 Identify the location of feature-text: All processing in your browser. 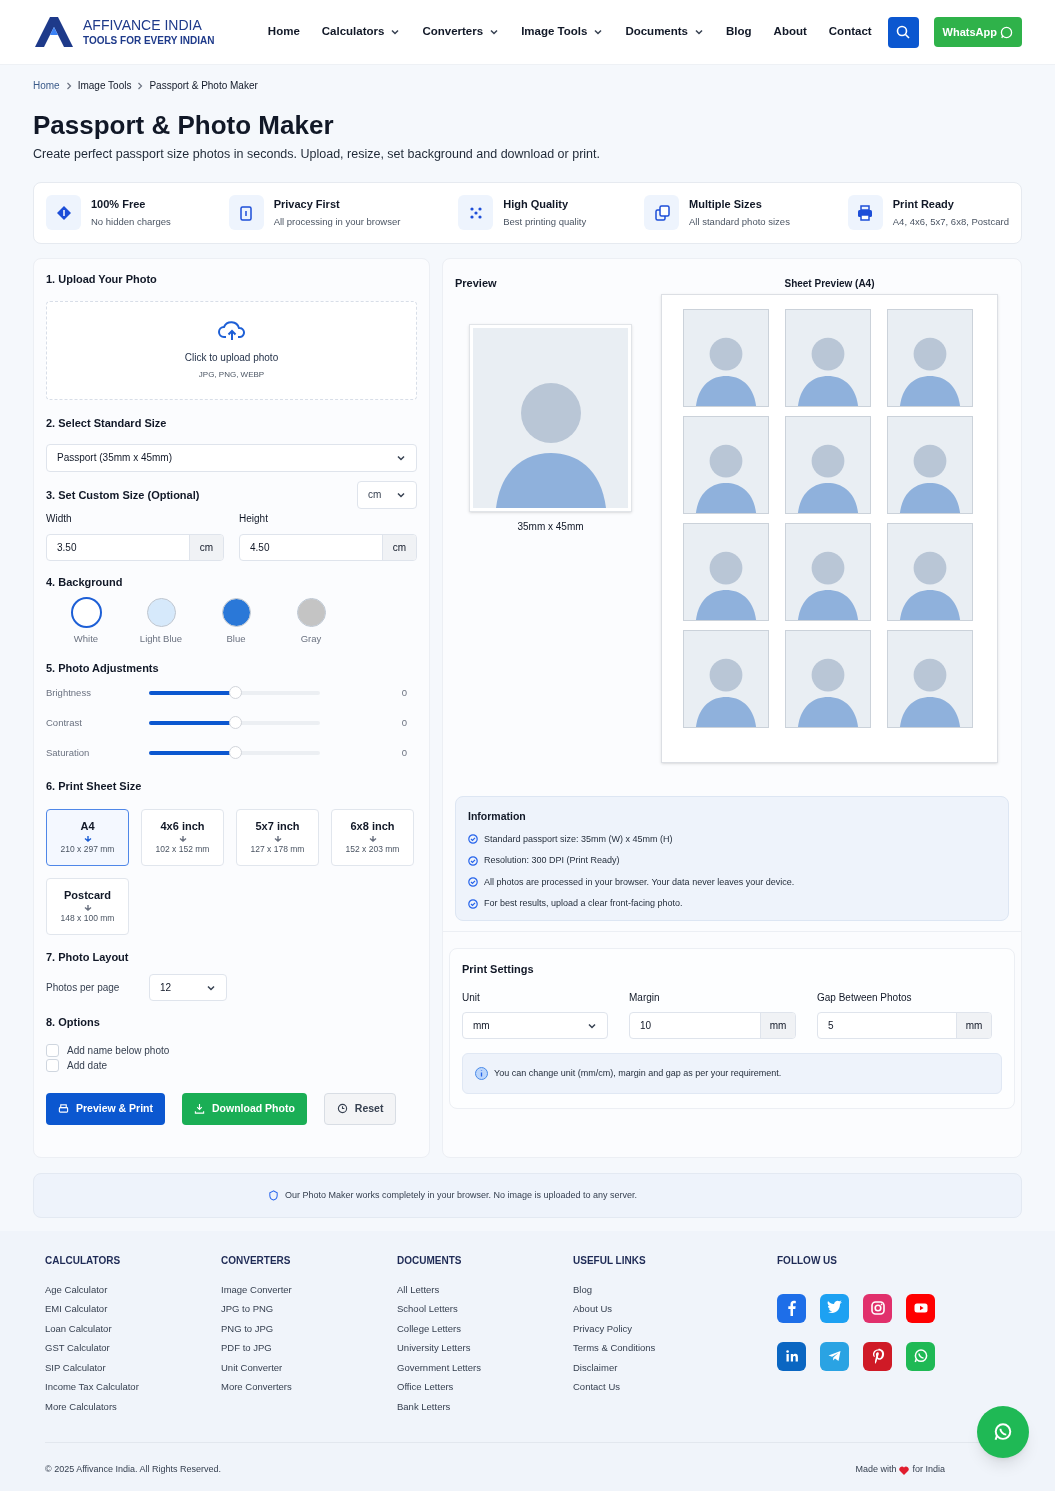
(337, 222).